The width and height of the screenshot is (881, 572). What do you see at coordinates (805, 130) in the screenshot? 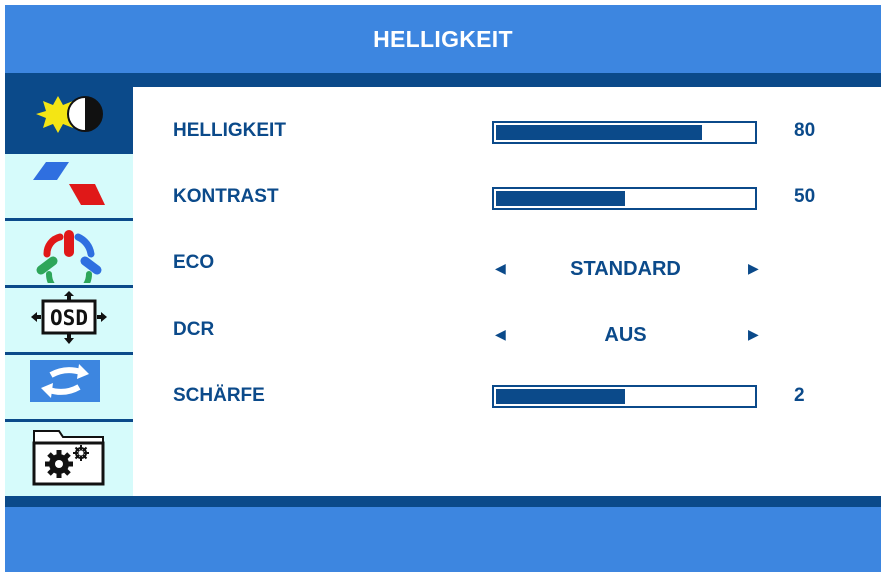
I see `brightness-value: 80` at bounding box center [805, 130].